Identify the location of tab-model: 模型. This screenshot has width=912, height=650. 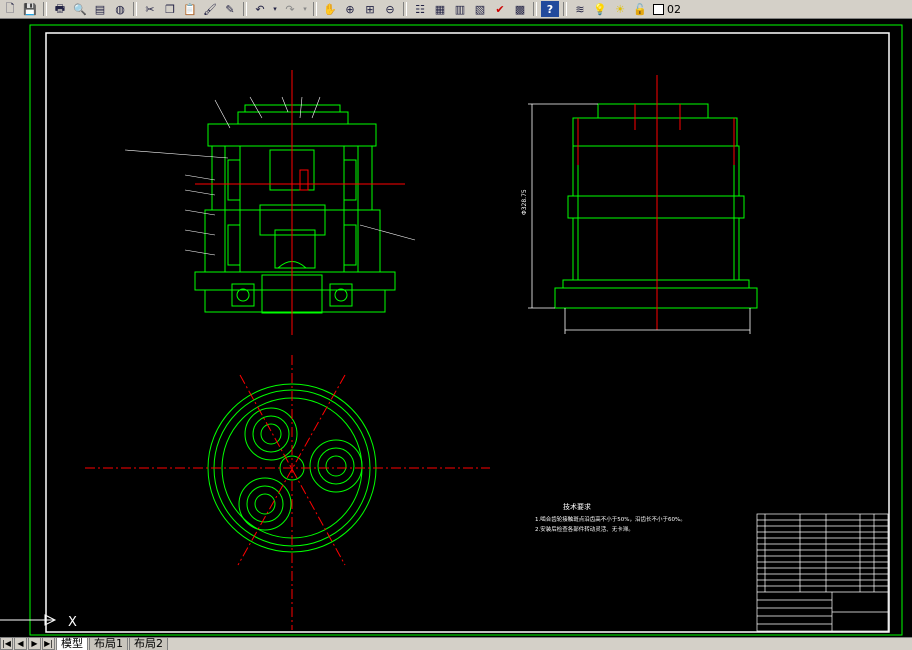
(72, 643).